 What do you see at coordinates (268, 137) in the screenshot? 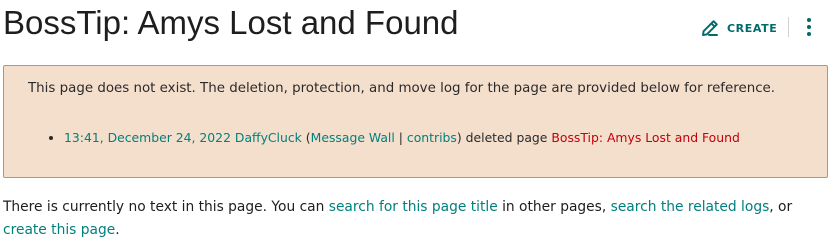
I see `log-user-link: DaffyCluck` at bounding box center [268, 137].